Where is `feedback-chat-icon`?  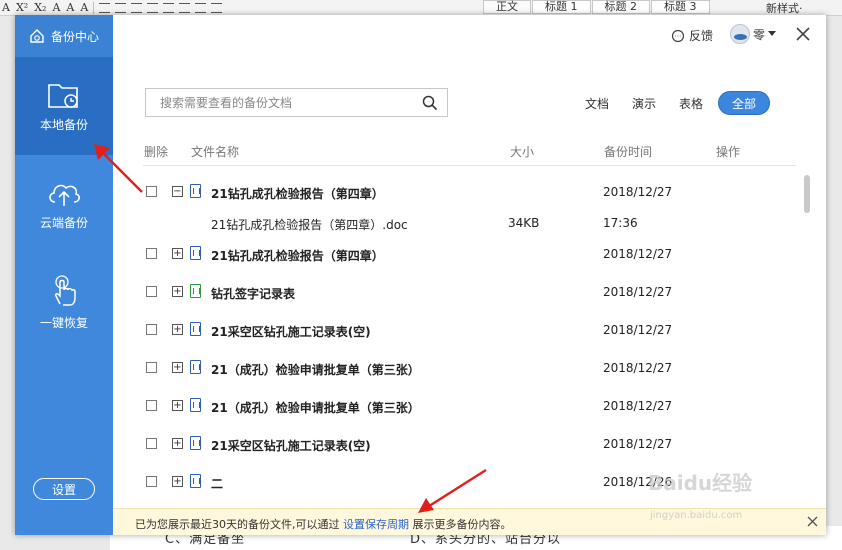 feedback-chat-icon is located at coordinates (678, 35).